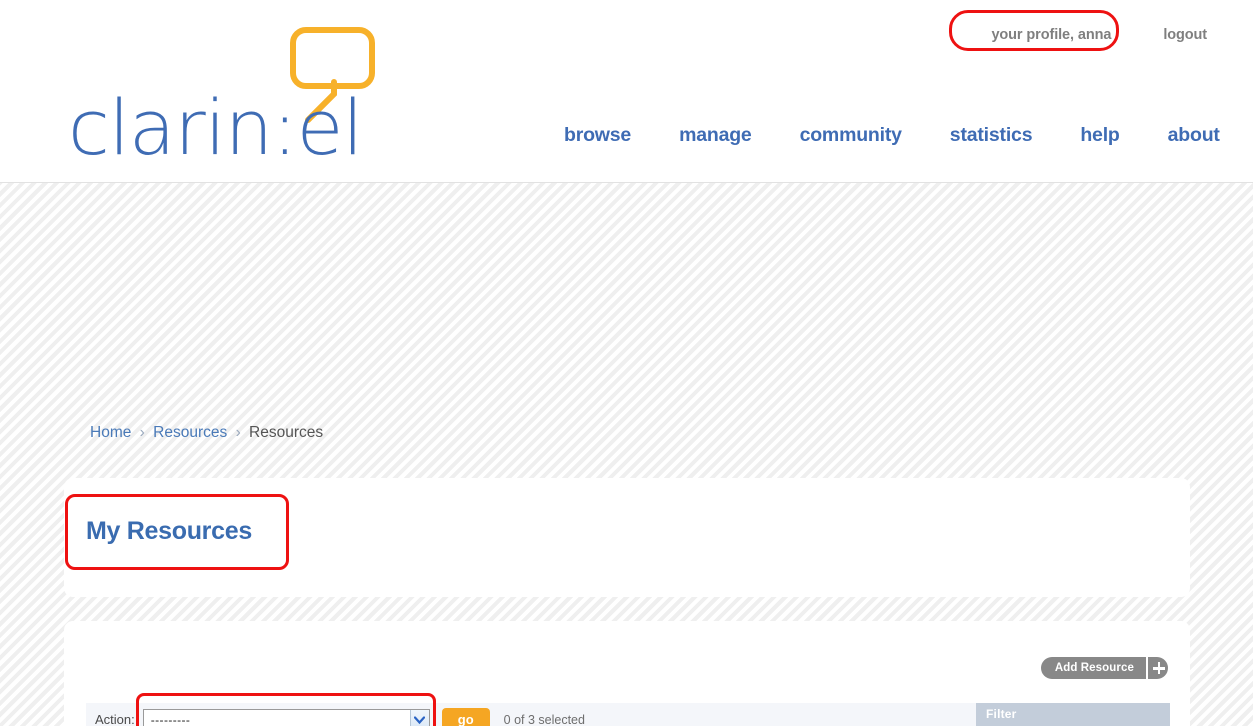 This screenshot has height=726, width=1253. What do you see at coordinates (1194, 135) in the screenshot?
I see `nav-item-about: about` at bounding box center [1194, 135].